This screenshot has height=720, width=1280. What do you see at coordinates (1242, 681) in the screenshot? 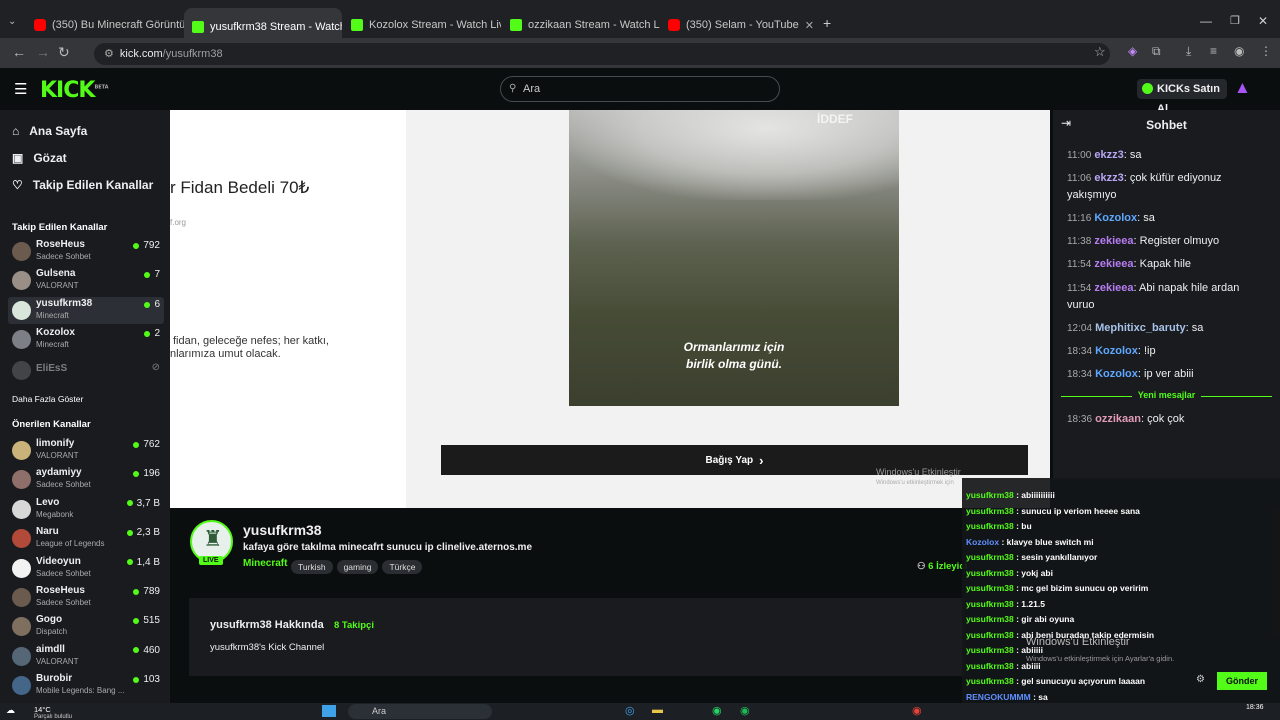
I see `send-button: Gönder` at bounding box center [1242, 681].